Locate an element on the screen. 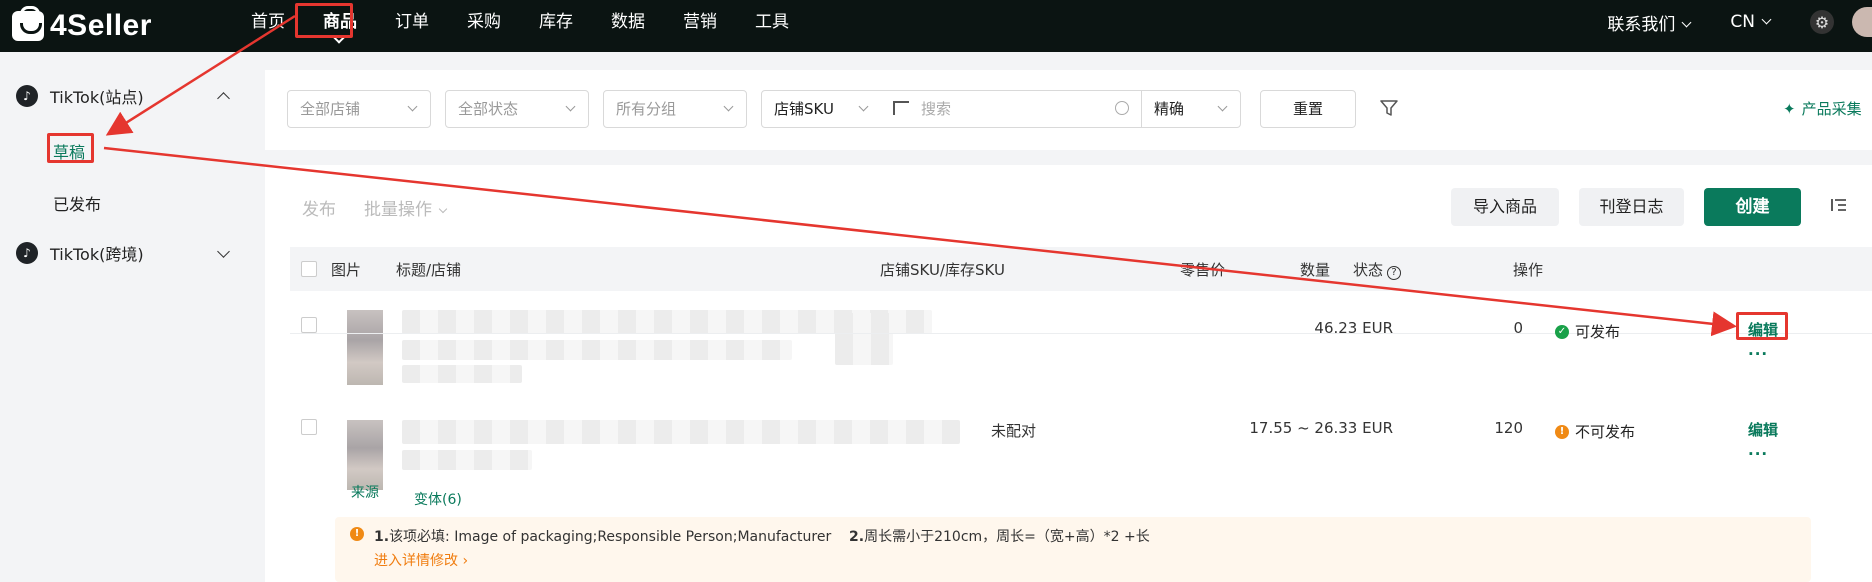 The width and height of the screenshot is (1872, 582). header-status: 状态? is located at coordinates (1377, 269).